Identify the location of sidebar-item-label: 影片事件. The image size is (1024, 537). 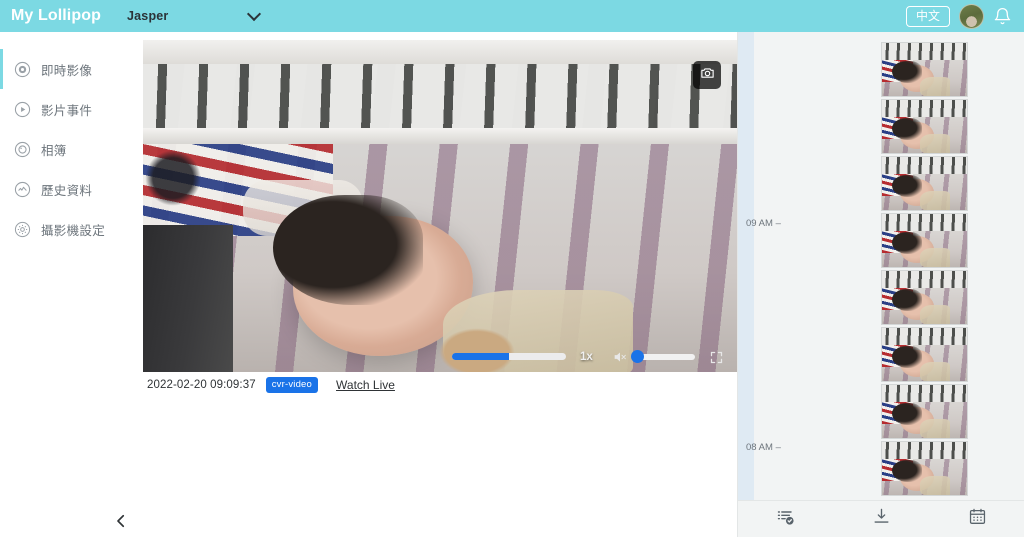
(67, 110).